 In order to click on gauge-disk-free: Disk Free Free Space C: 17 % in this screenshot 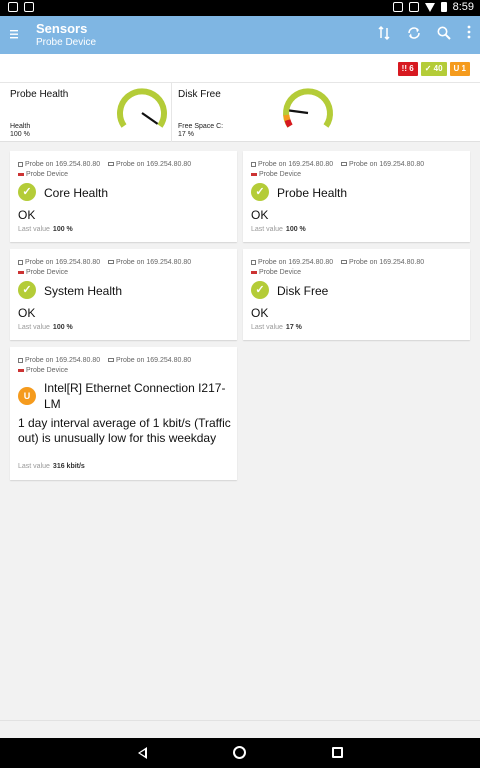, I will do `click(262, 112)`.